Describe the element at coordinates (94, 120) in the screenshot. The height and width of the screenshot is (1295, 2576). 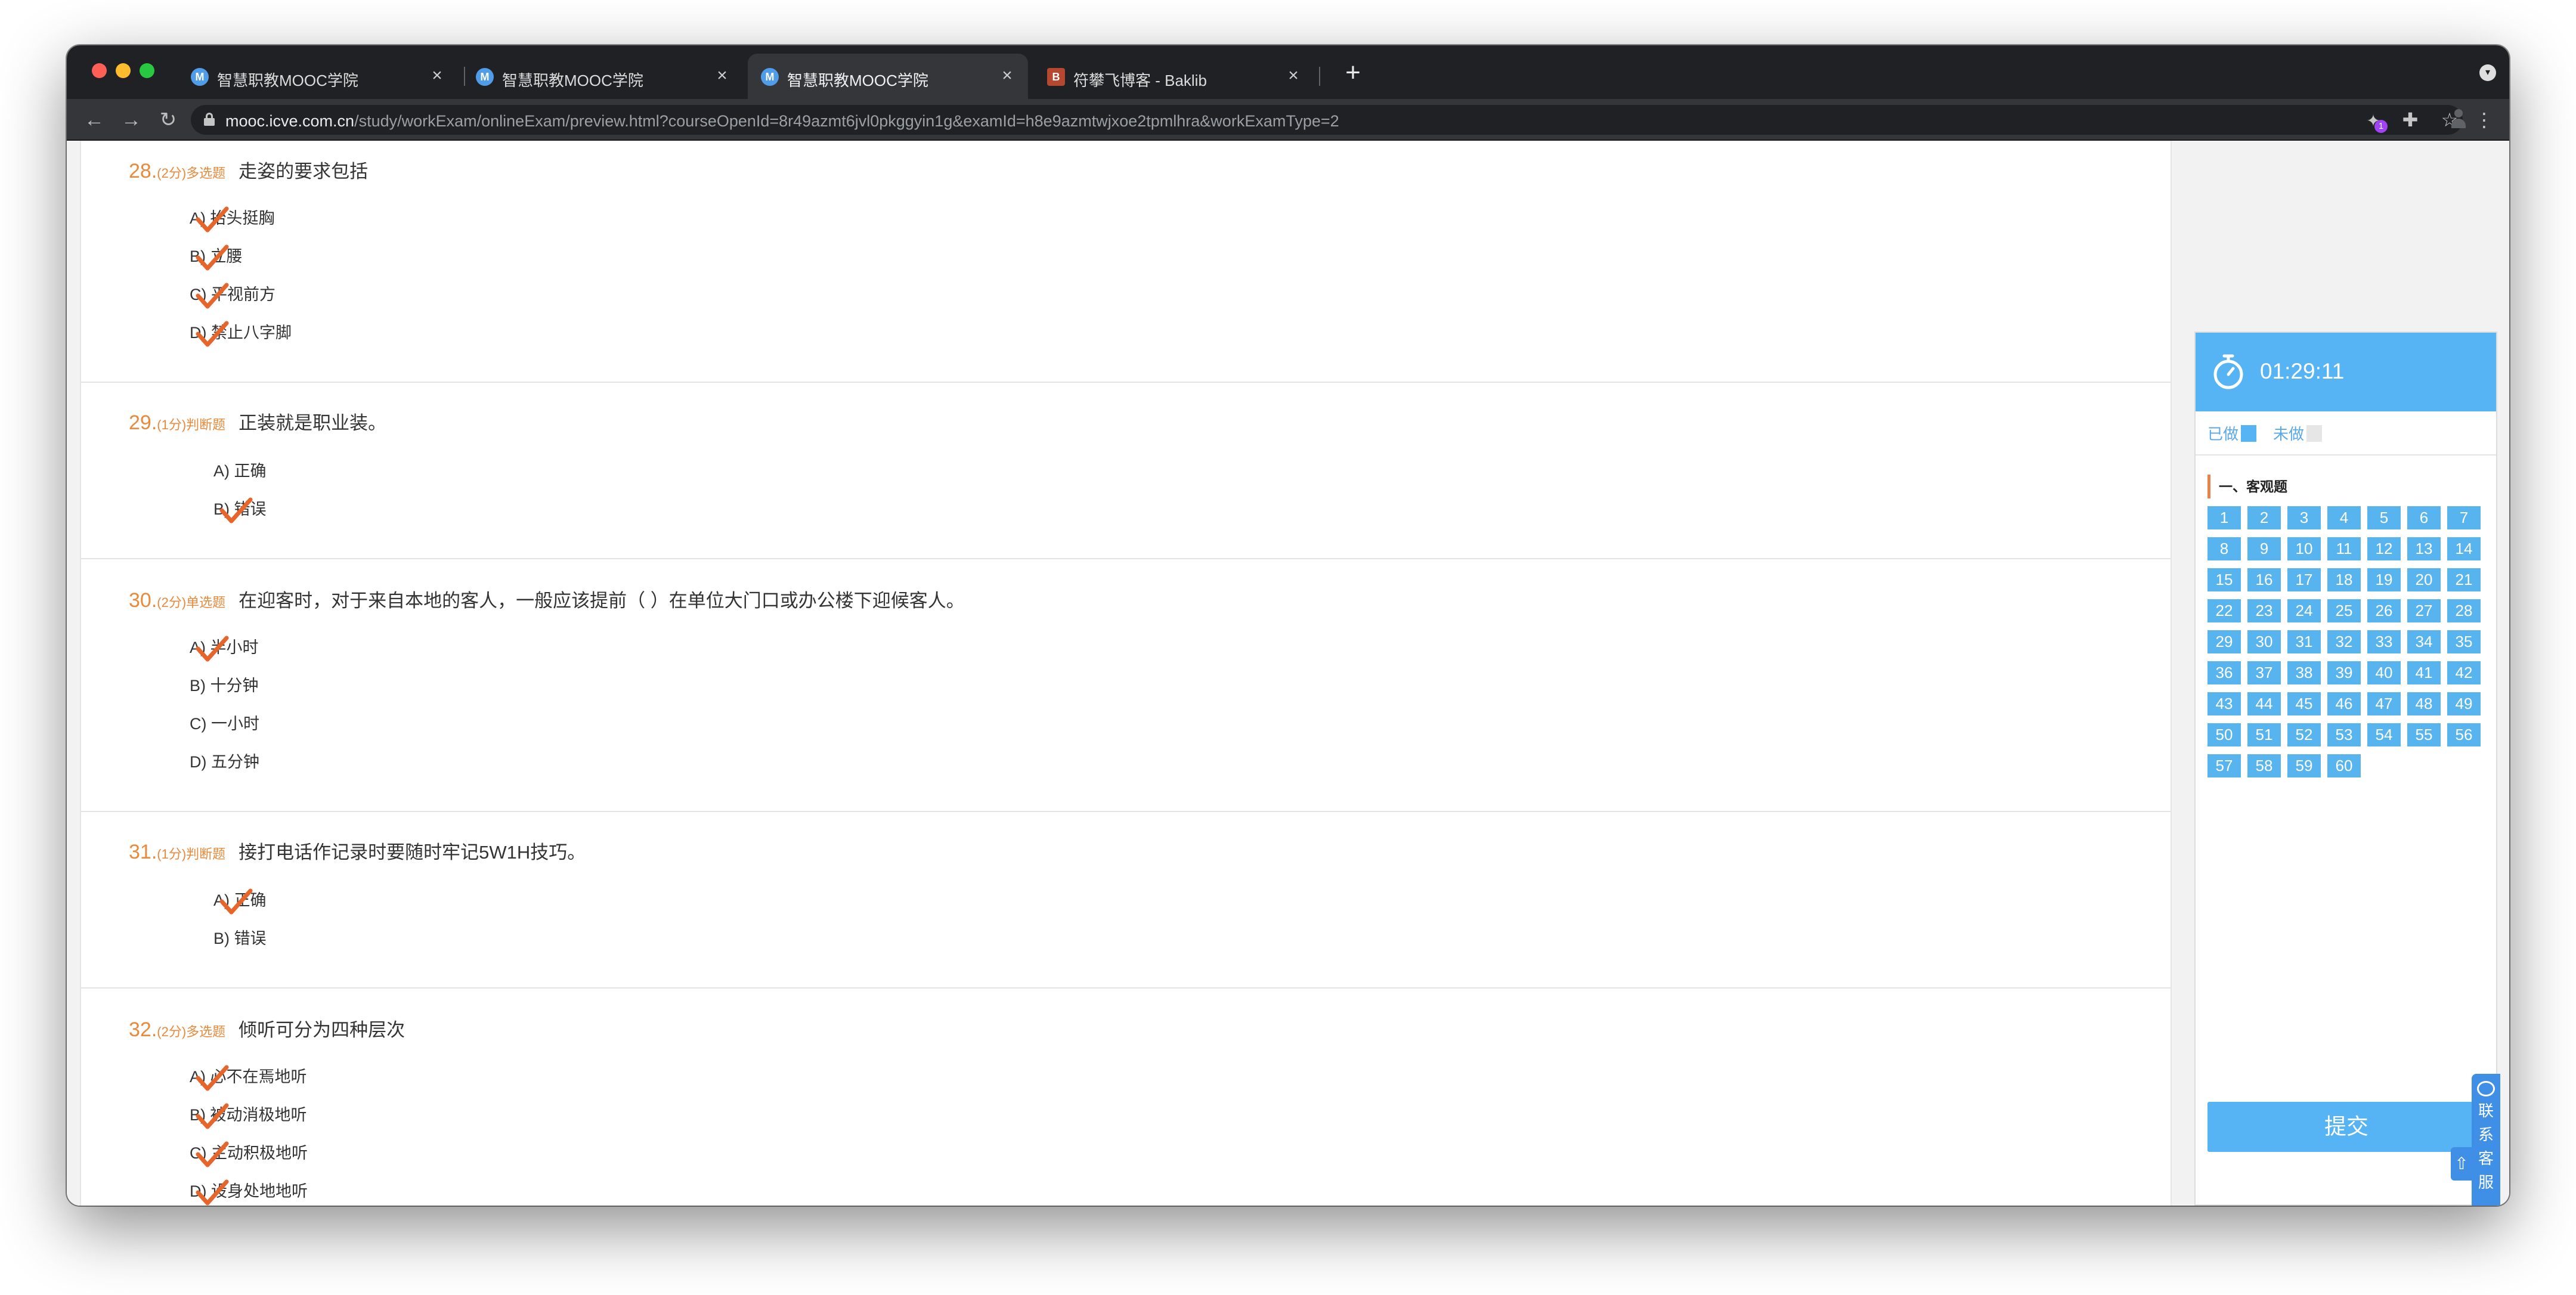
I see `back-arrow-icon: ←` at that location.